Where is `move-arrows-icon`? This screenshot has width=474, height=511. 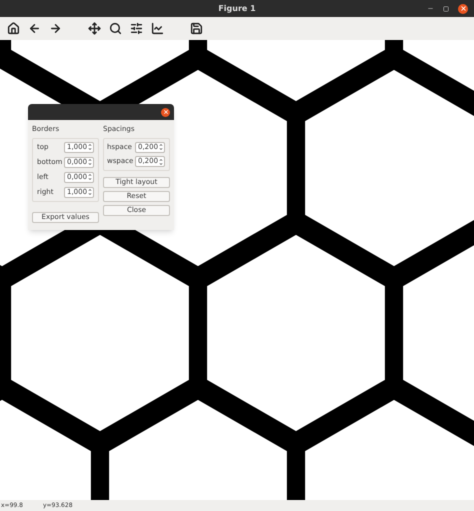
move-arrows-icon is located at coordinates (94, 28).